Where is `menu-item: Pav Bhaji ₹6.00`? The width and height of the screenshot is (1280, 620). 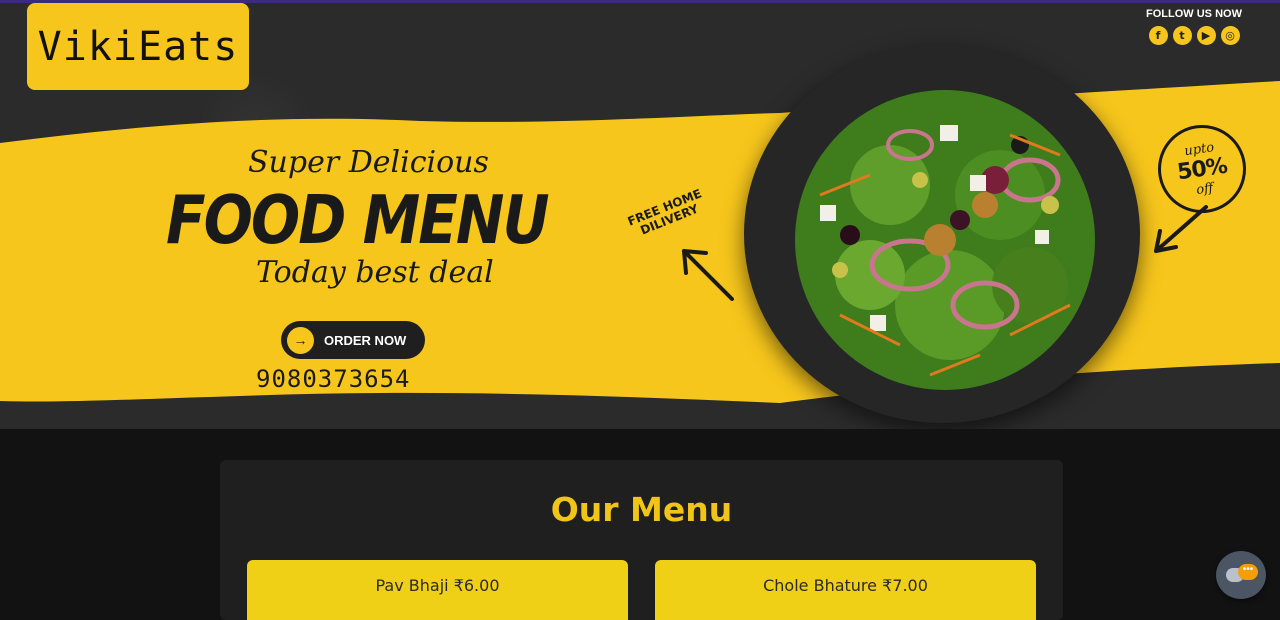
menu-item: Pav Bhaji ₹6.00 is located at coordinates (437, 590).